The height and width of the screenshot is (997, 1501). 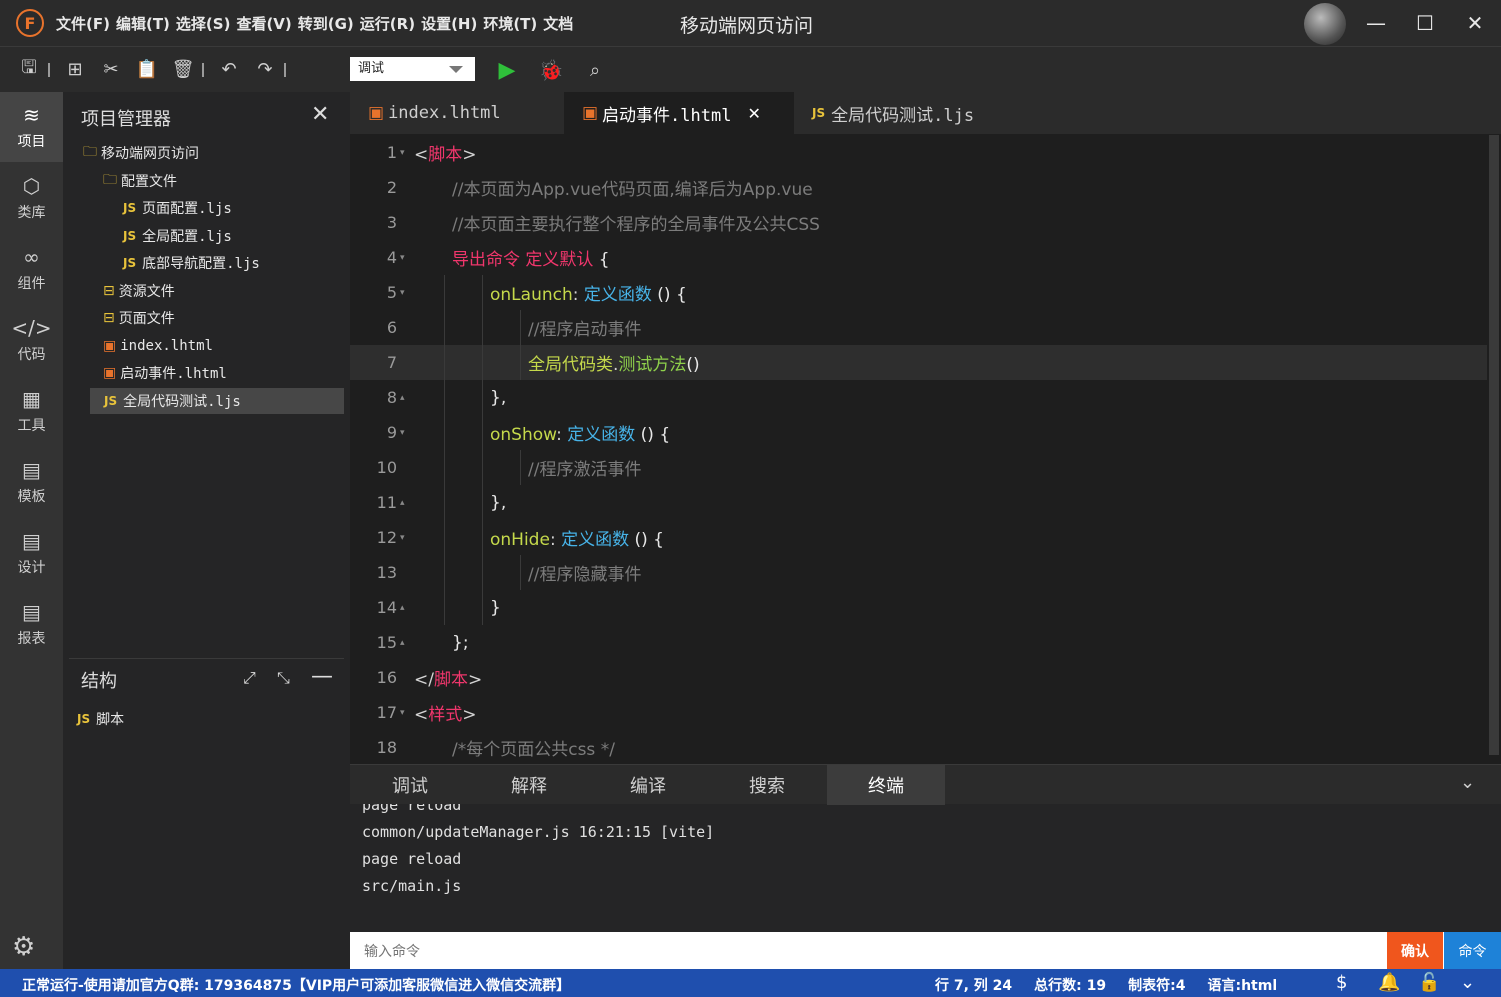 I want to click on unlock-icon: 🔓, so click(x=1429, y=982).